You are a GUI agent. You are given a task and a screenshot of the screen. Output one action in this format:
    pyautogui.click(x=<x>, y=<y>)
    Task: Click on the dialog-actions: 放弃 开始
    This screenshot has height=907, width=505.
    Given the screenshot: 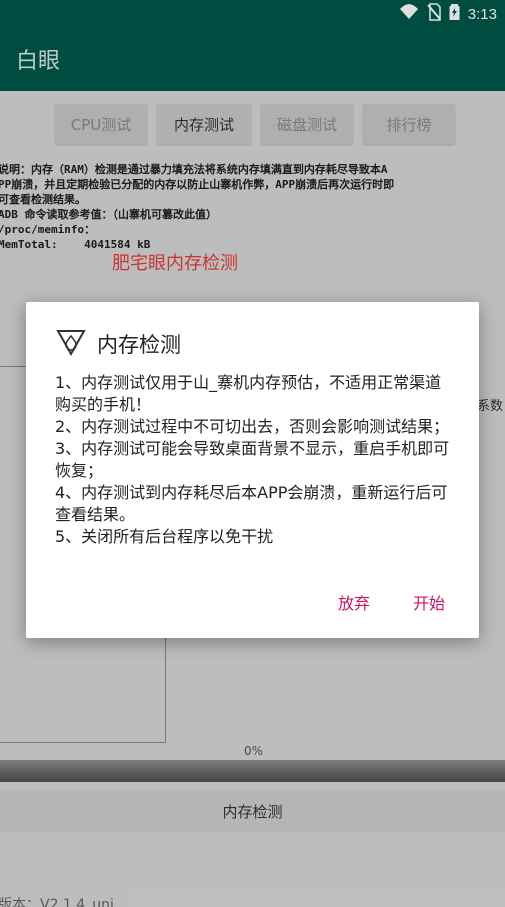 What is the action you would take?
    pyautogui.click(x=391, y=602)
    